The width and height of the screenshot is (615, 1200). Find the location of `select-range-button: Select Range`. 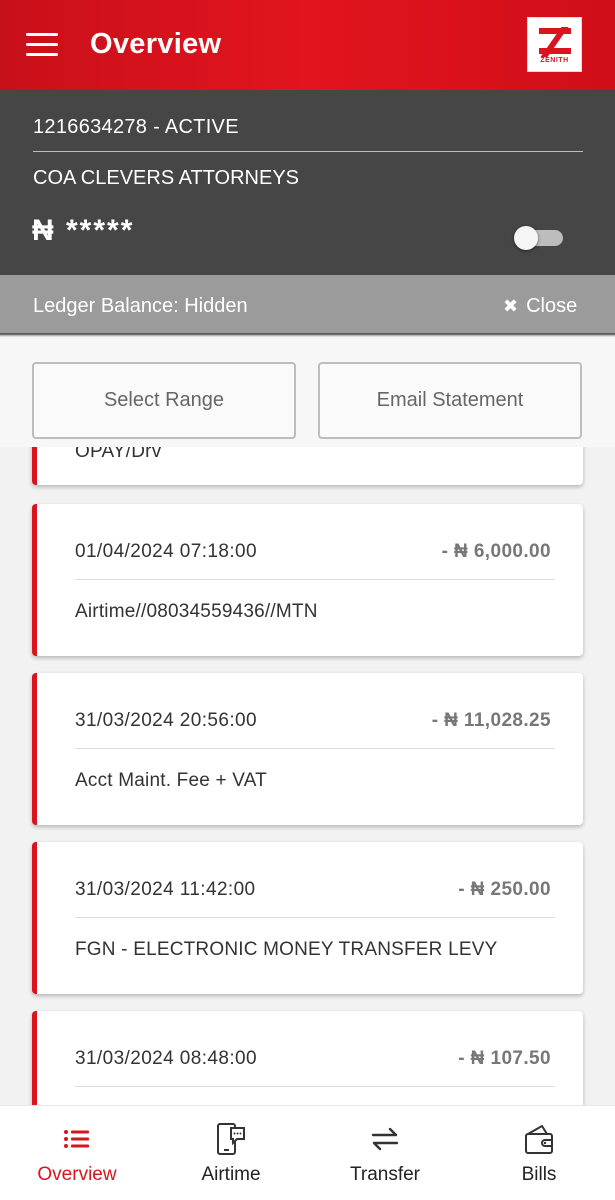

select-range-button: Select Range is located at coordinates (164, 400).